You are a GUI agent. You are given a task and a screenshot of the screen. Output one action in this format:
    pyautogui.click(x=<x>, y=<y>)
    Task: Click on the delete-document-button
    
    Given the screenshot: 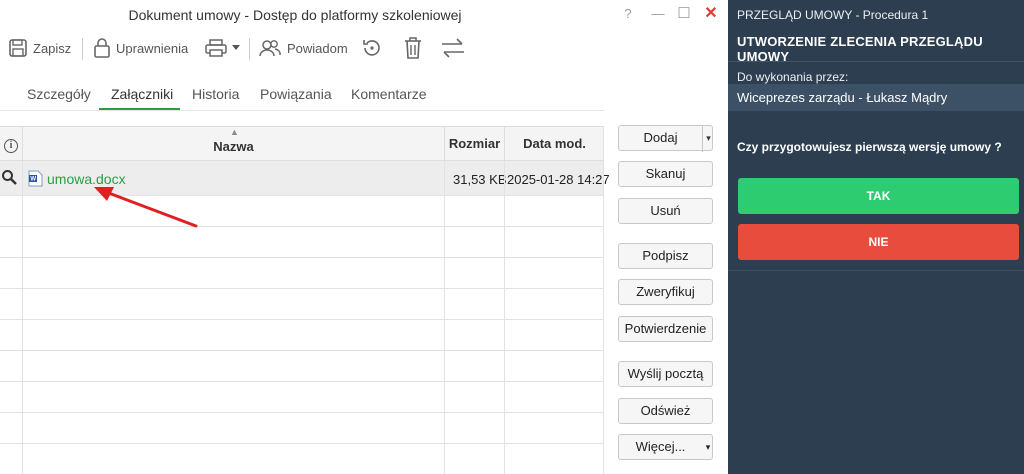 What is the action you would take?
    pyautogui.click(x=413, y=48)
    